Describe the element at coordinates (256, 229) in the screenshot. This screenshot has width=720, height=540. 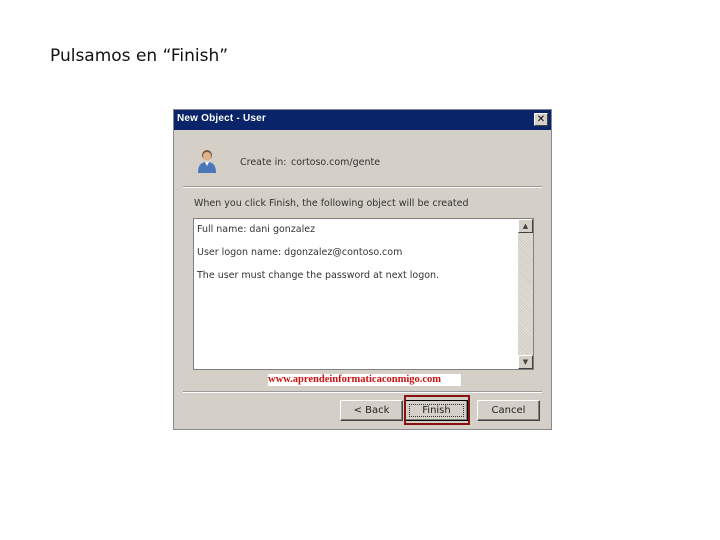
I see `summary-full-name: Full name: dani gonzalez` at that location.